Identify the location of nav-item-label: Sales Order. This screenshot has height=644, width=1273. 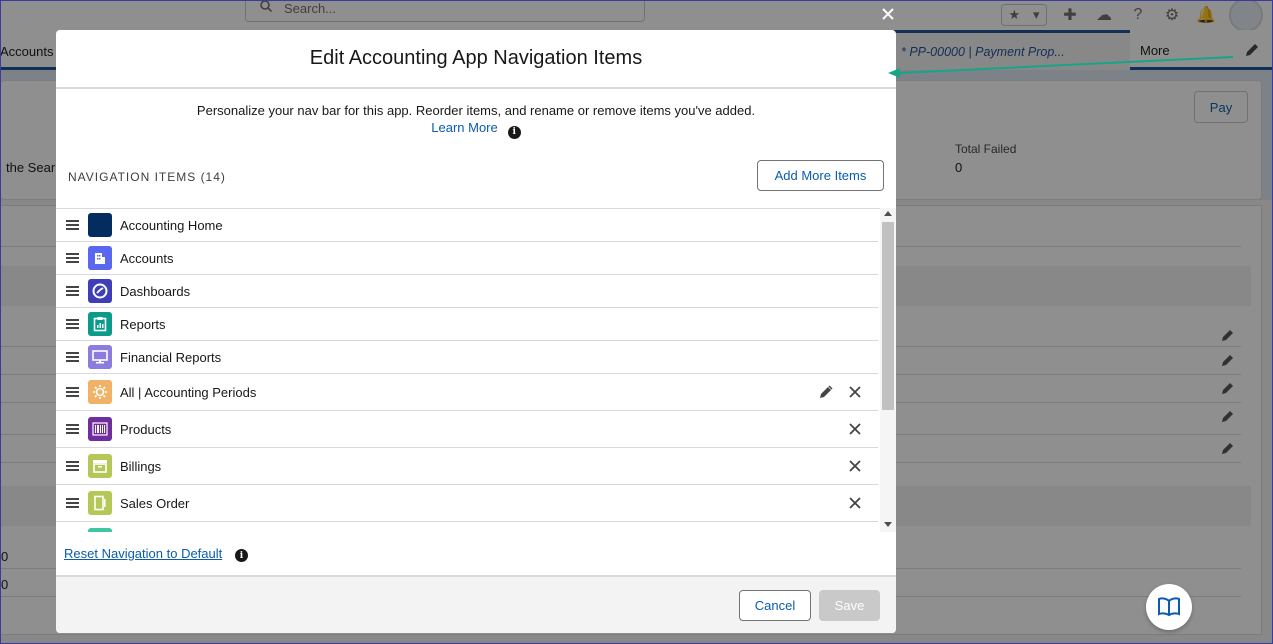
(155, 503).